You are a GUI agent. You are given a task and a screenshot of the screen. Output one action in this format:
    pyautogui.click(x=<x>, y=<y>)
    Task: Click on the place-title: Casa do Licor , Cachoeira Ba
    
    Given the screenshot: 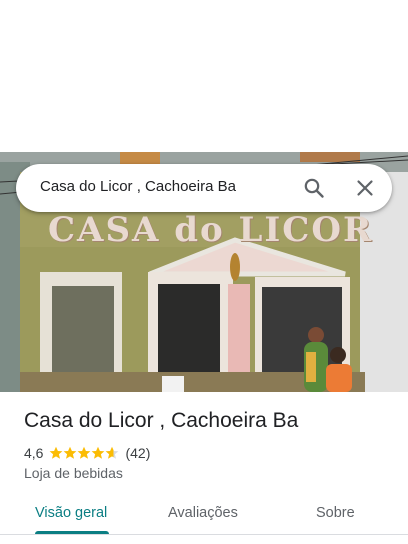 What is the action you would take?
    pyautogui.click(x=161, y=420)
    